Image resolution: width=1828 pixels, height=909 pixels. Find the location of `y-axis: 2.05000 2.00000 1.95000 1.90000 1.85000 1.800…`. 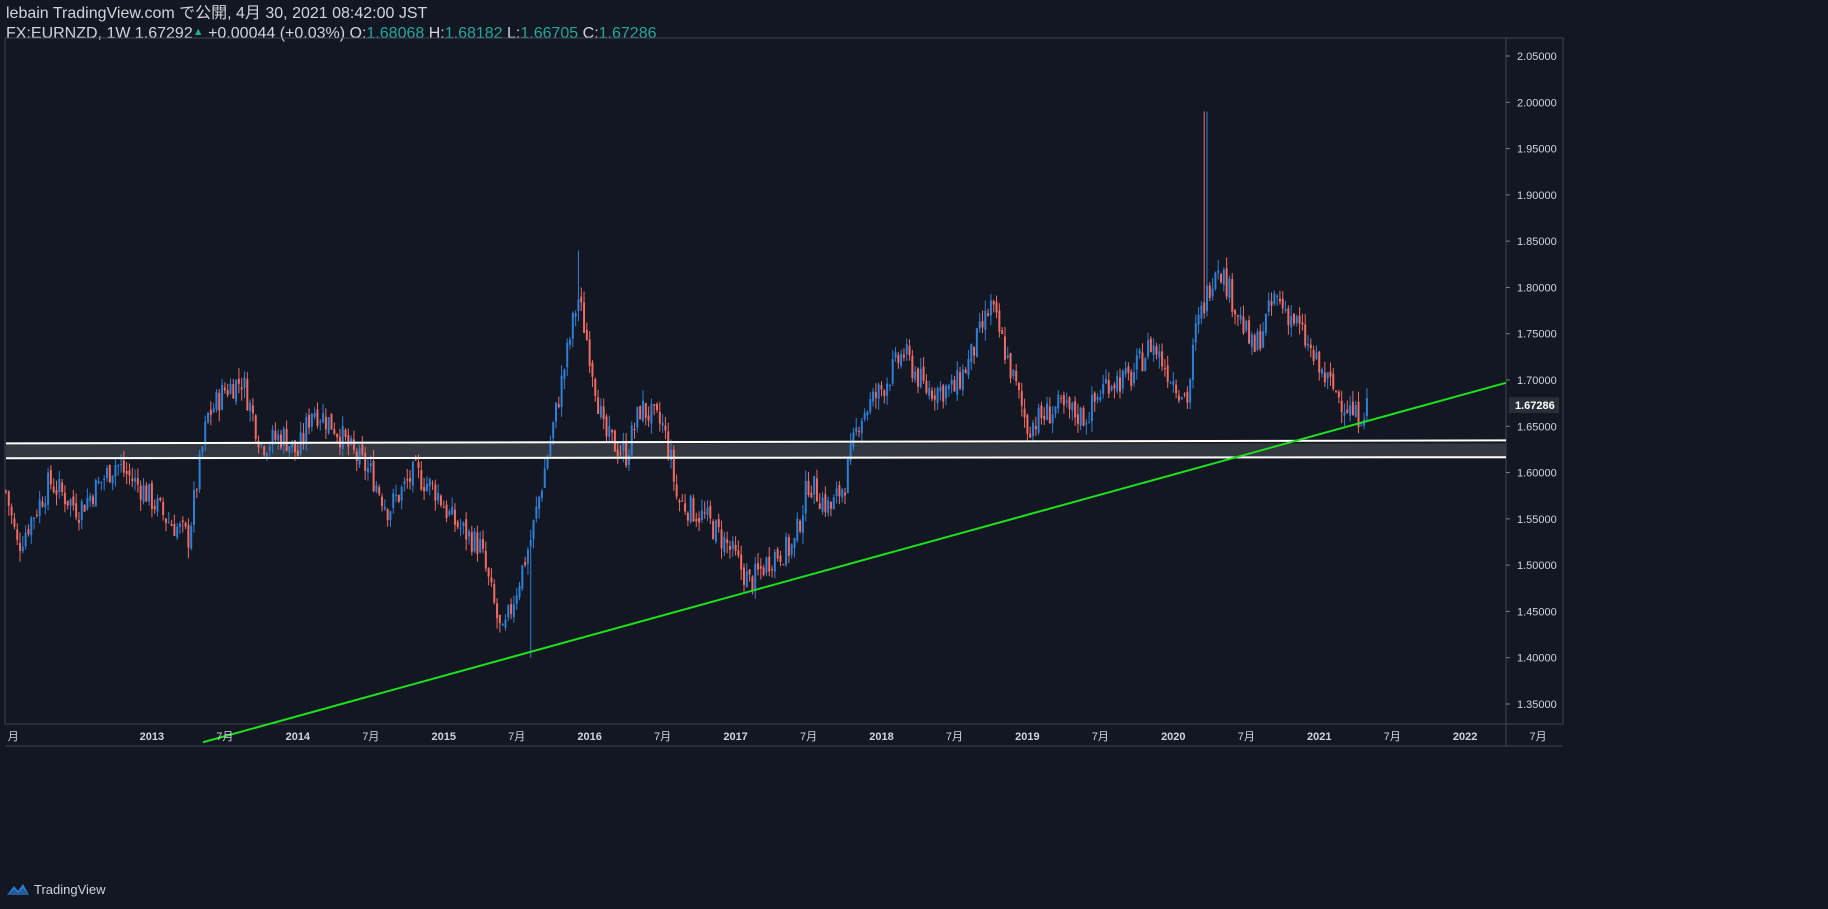

y-axis: 2.05000 2.00000 1.95000 1.90000 1.85000 1.800… is located at coordinates (1532, 381).